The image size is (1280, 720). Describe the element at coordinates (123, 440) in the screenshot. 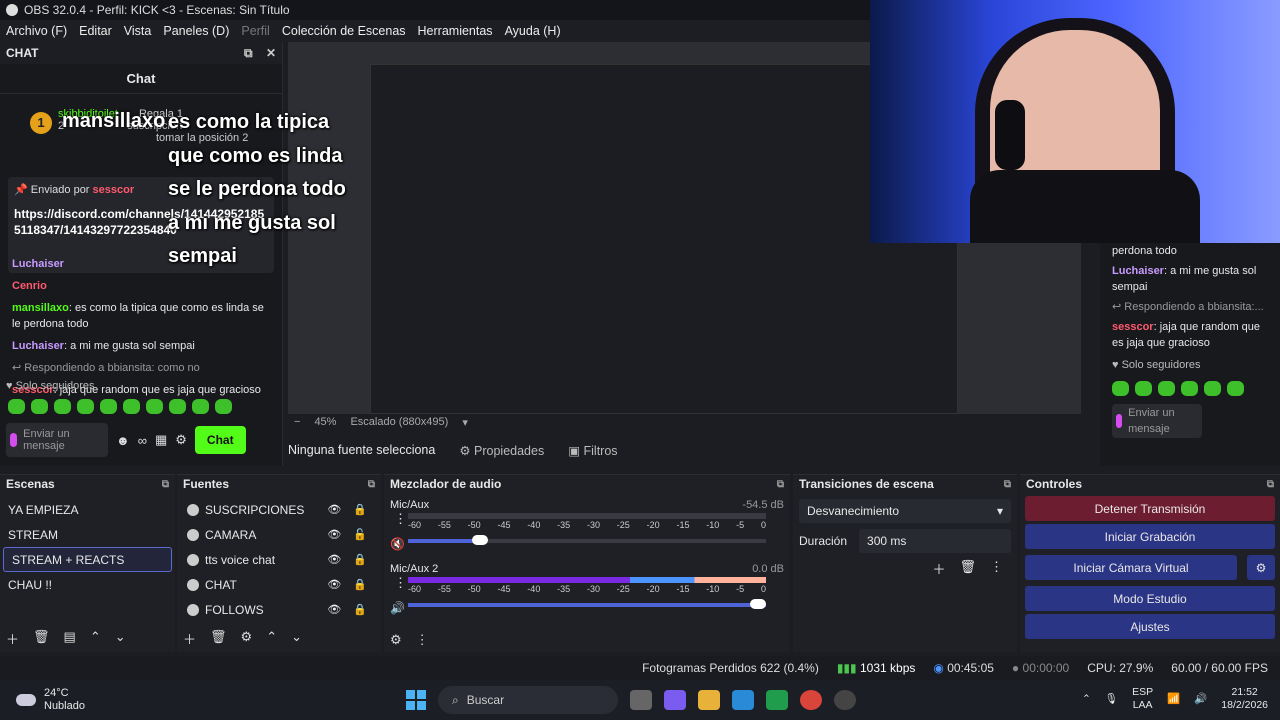

I see `emoji-icon: ☻` at that location.